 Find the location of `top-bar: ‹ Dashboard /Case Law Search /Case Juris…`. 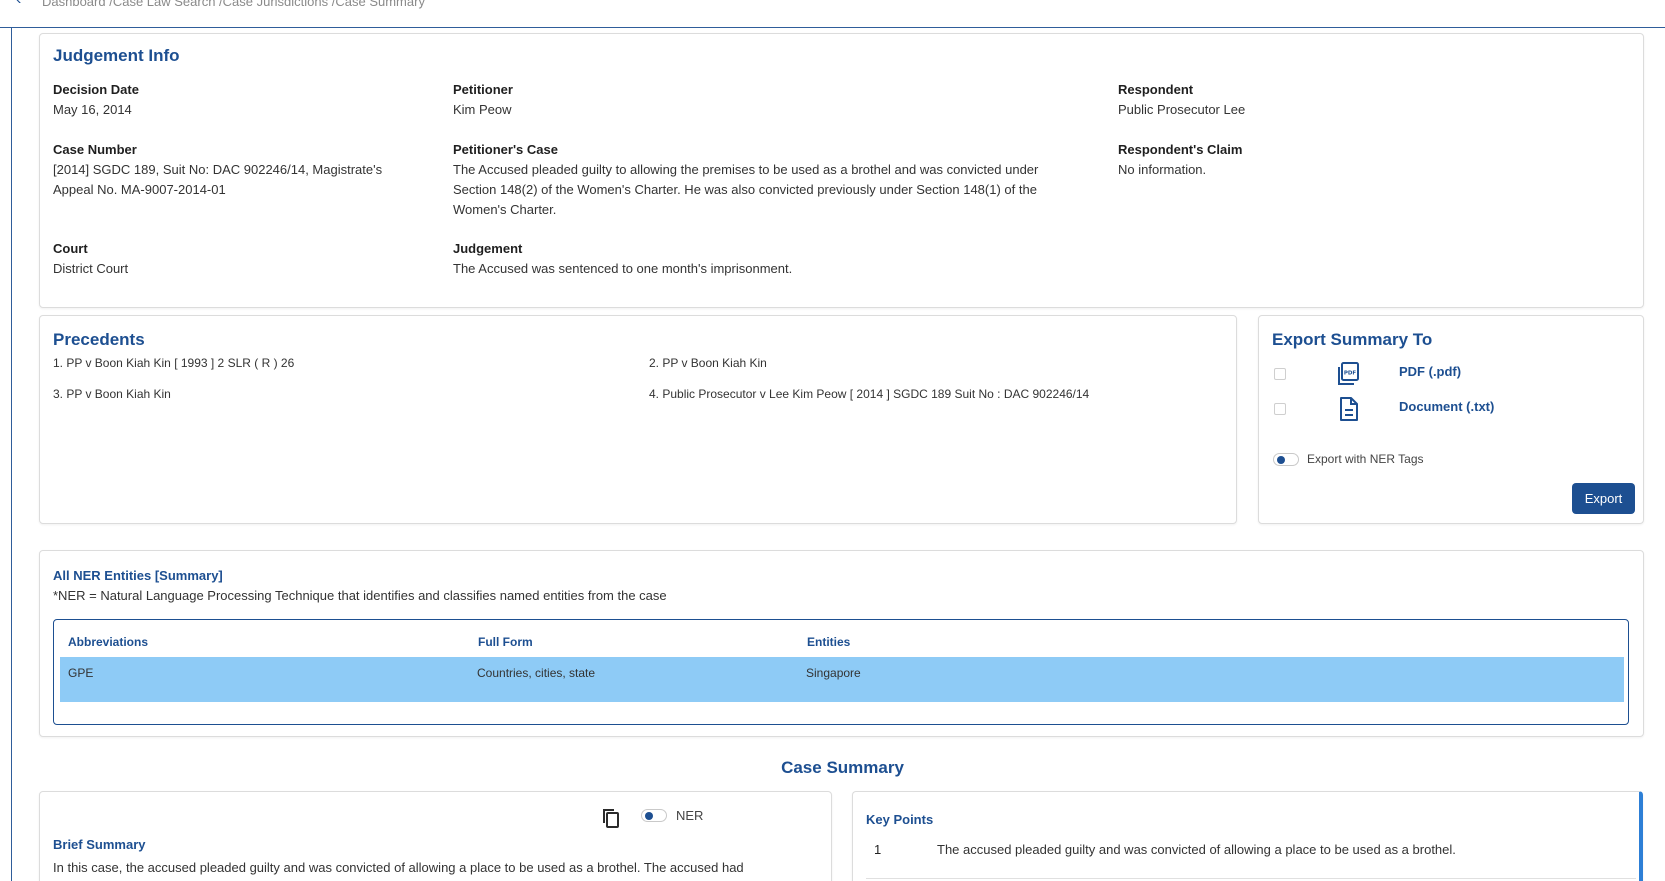

top-bar: ‹ Dashboard /Case Law Search /Case Juris… is located at coordinates (832, 14).